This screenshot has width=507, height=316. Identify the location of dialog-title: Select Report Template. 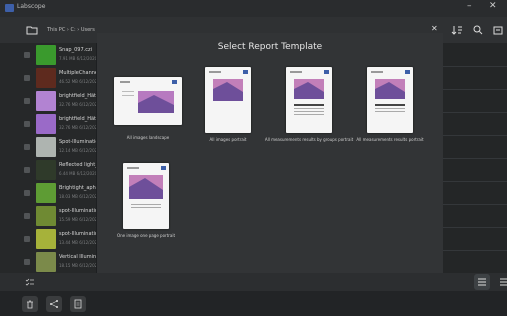
(270, 47).